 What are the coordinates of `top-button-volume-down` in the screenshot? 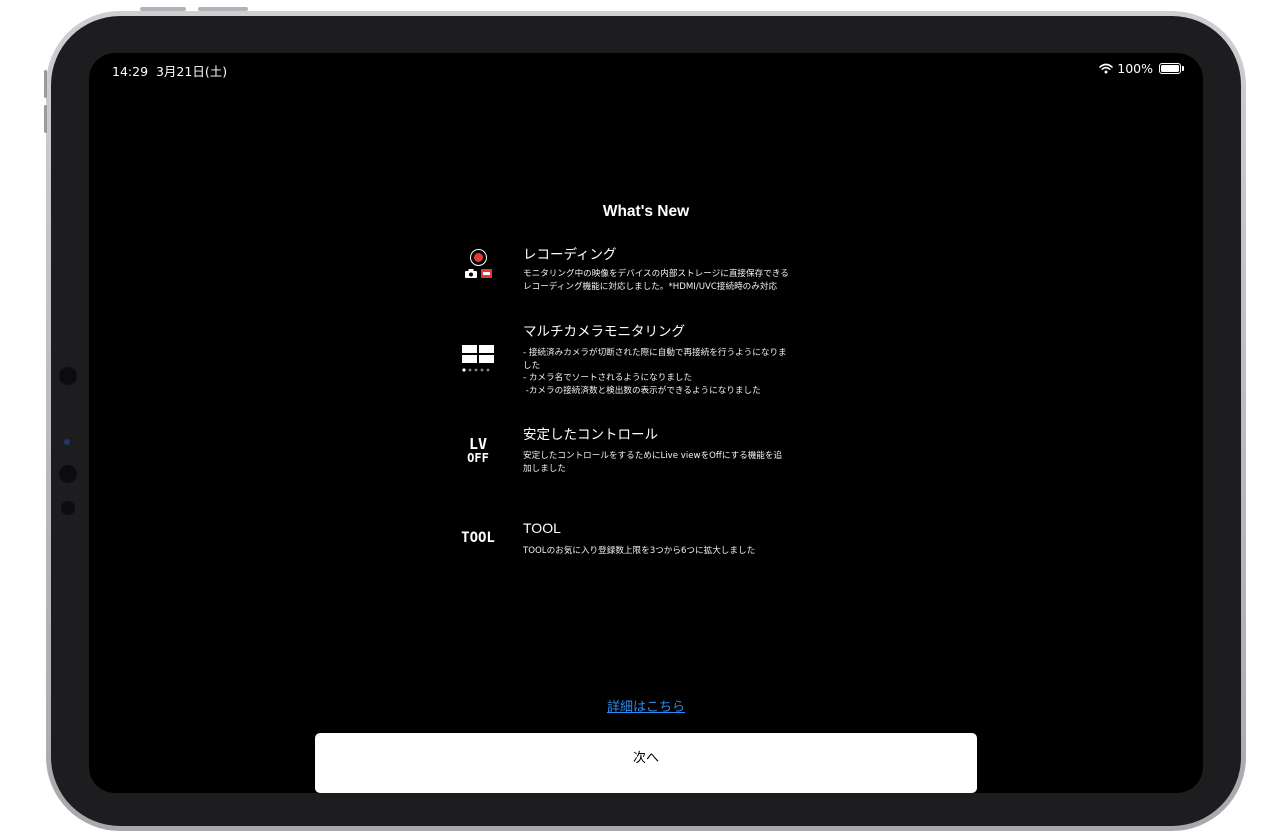 It's located at (223, 9).